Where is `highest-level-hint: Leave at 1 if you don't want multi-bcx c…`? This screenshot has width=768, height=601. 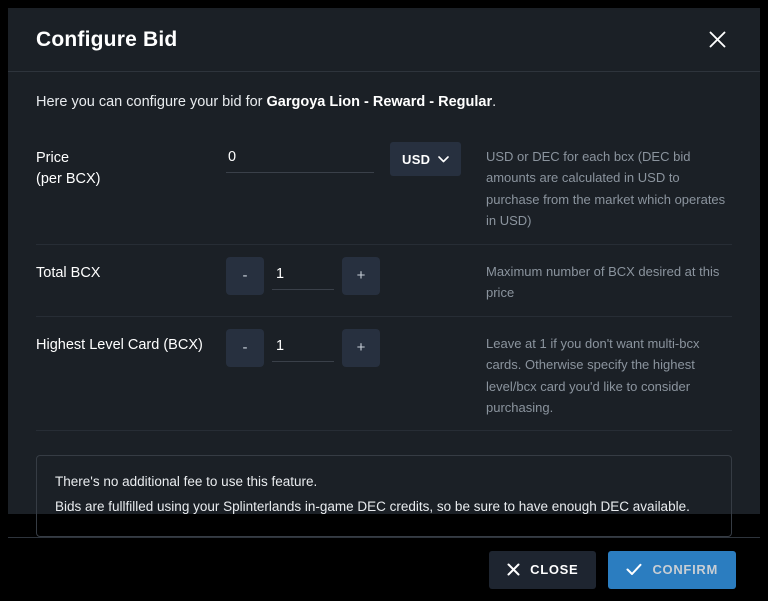
highest-level-hint: Leave at 1 if you don't want multi-bcx c… is located at coordinates (593, 375).